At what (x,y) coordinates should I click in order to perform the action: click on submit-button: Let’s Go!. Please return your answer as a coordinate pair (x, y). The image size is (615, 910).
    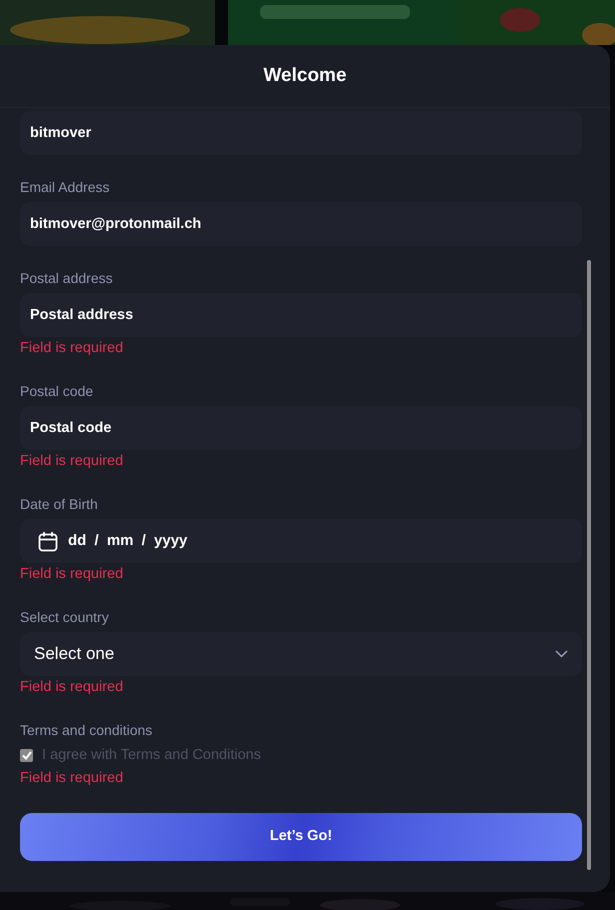
    Looking at the image, I should click on (301, 836).